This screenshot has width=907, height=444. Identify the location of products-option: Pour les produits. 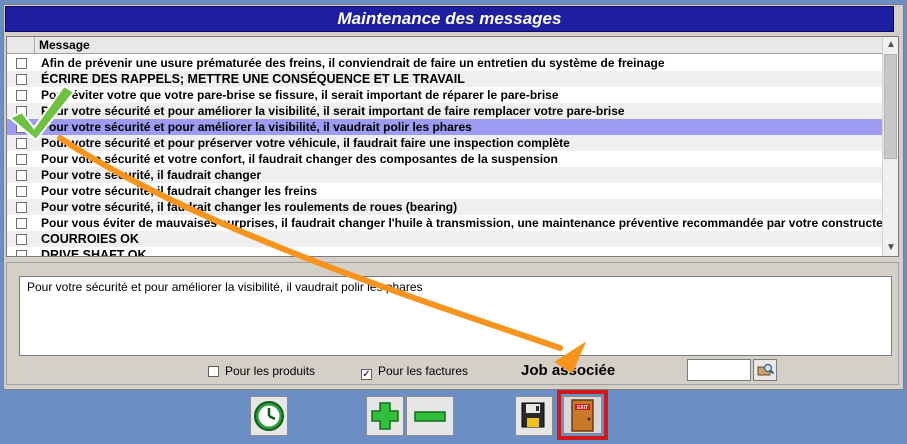
(261, 371).